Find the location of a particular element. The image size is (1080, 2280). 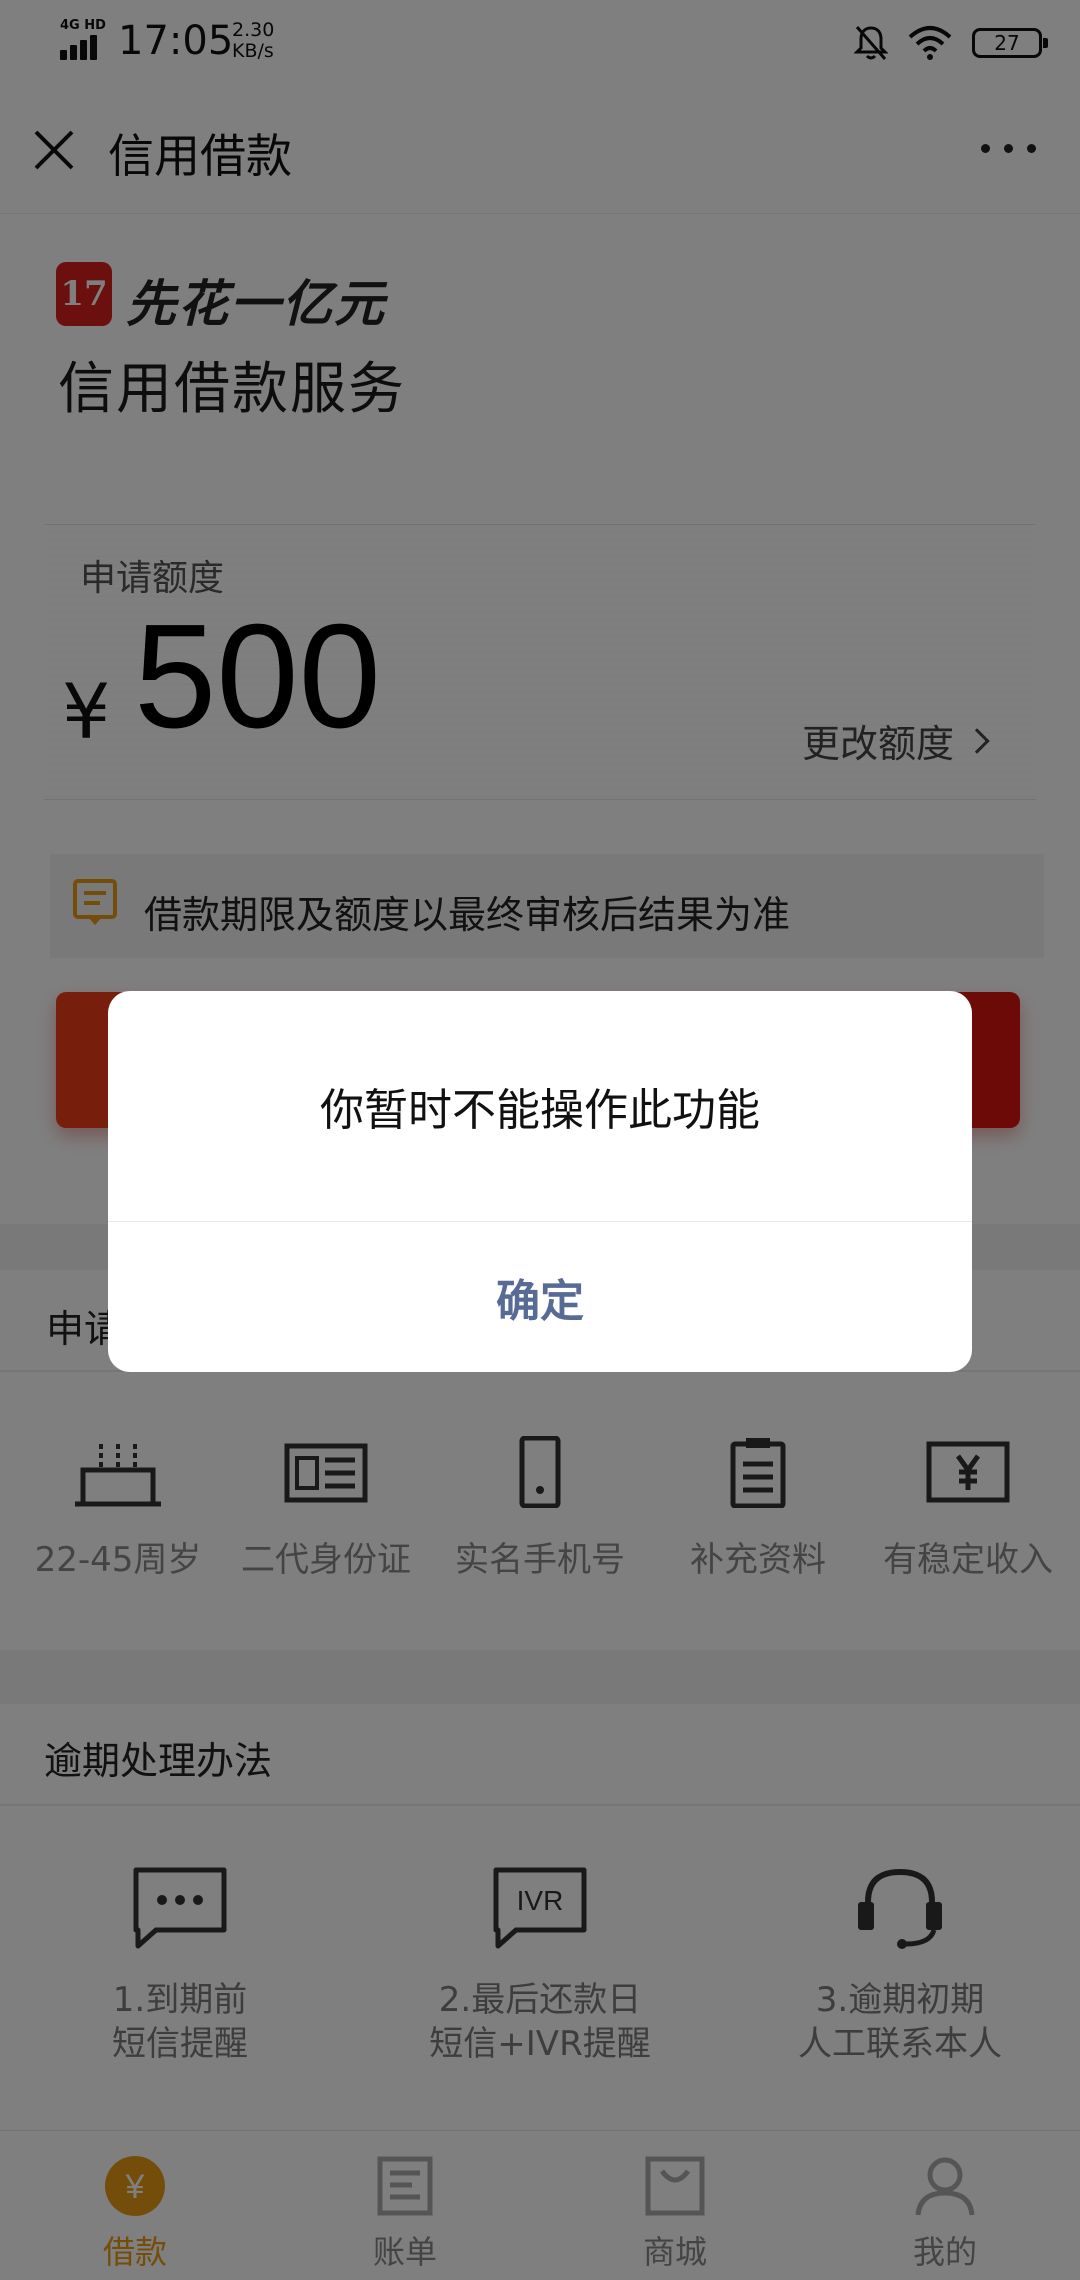

alert-dialog: 你暂时不能操作此功能 确定 is located at coordinates (540, 1181).